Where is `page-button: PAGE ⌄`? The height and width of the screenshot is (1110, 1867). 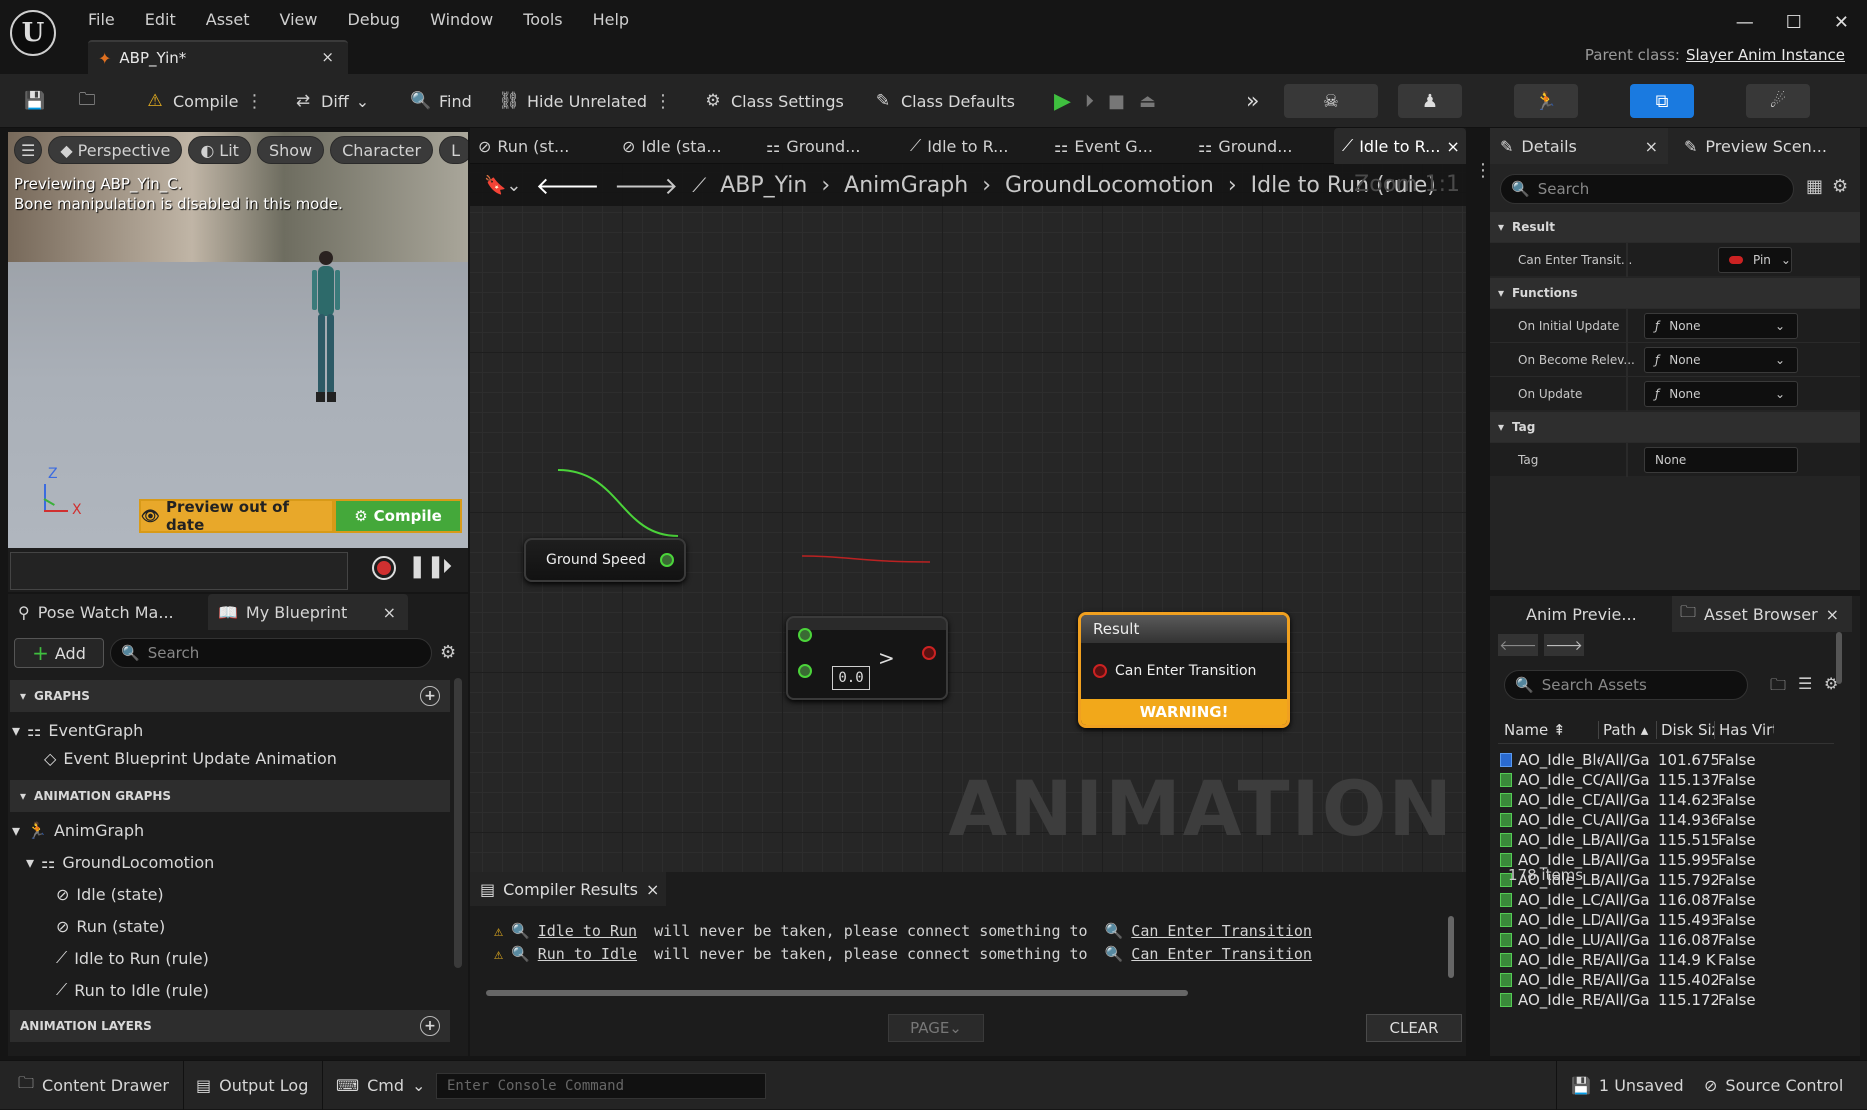
page-button: PAGE ⌄ is located at coordinates (936, 1028).